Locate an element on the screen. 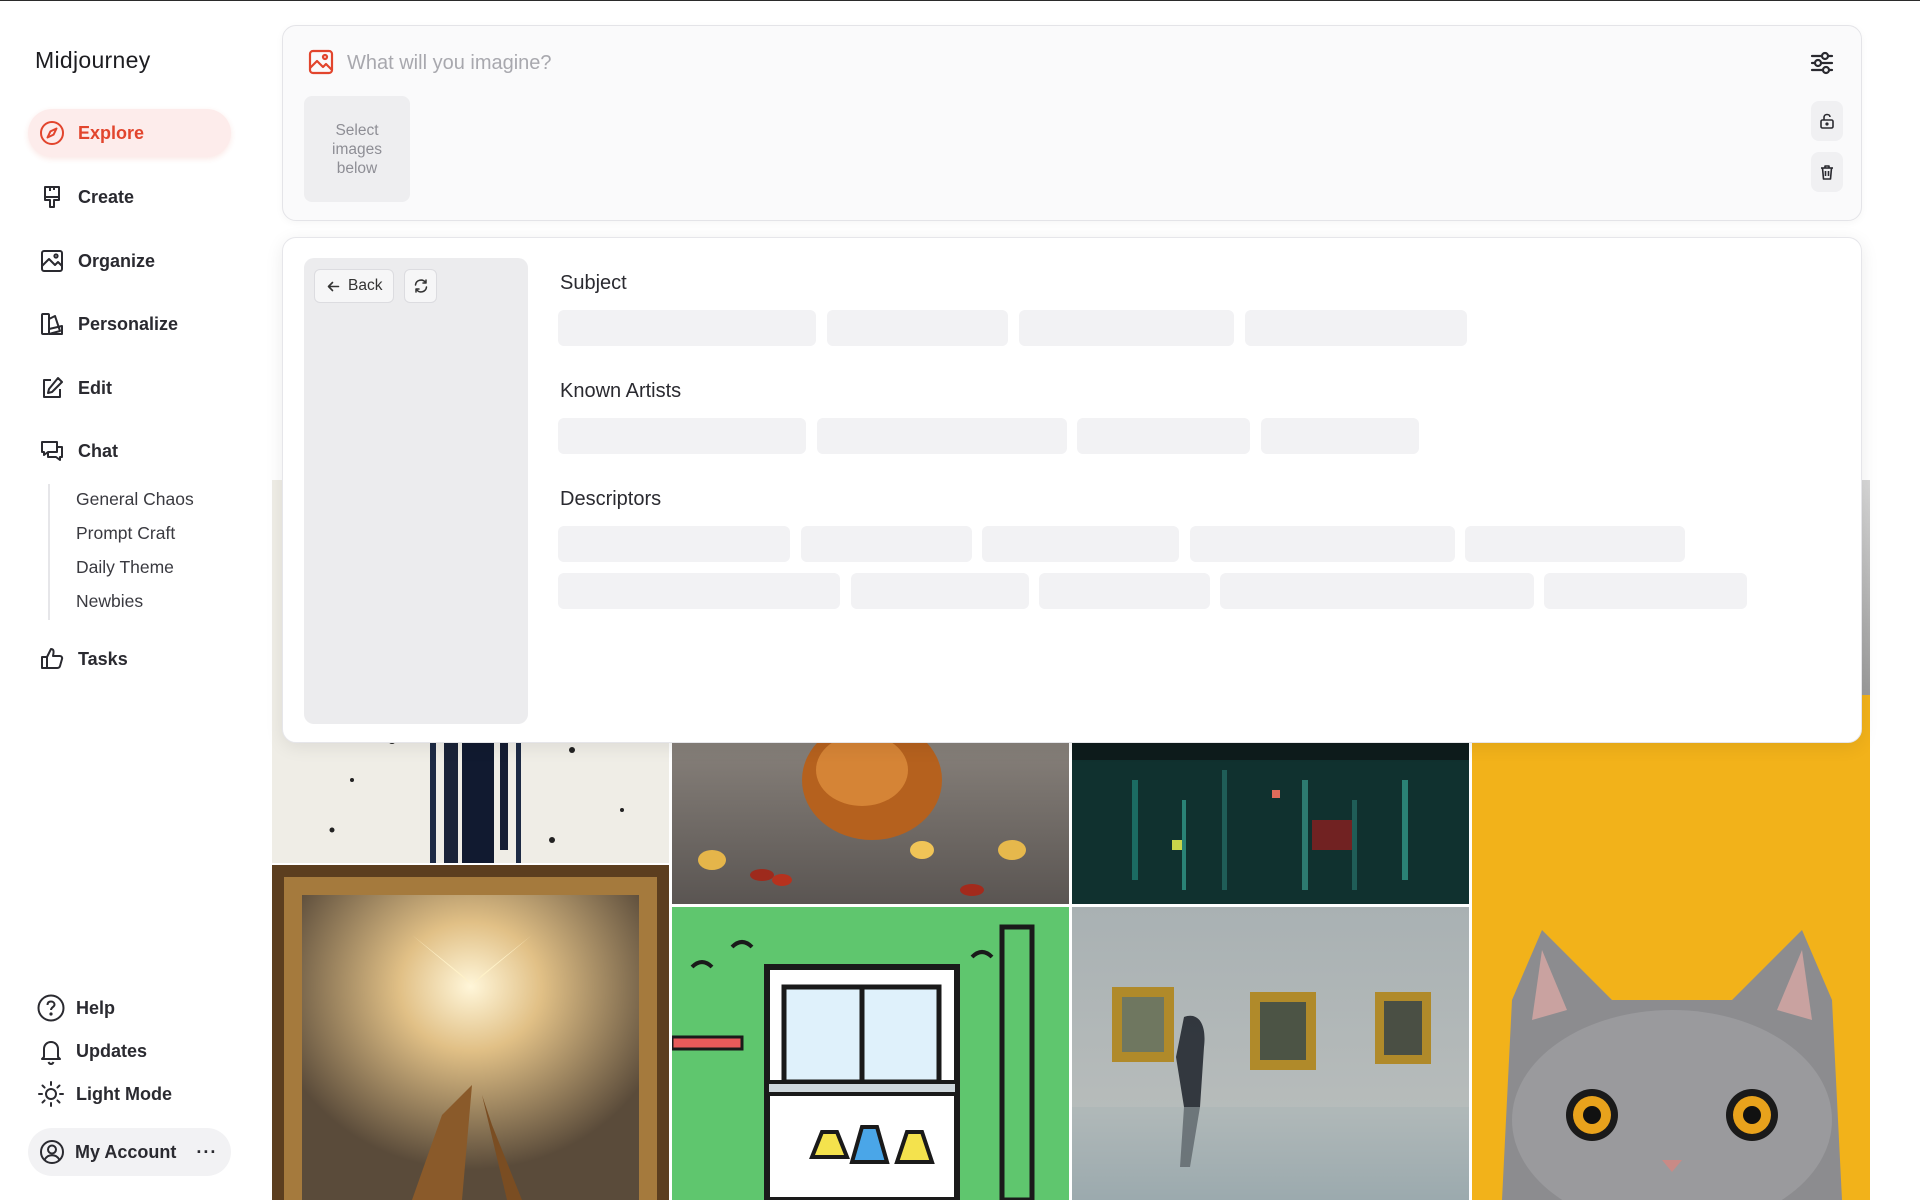 The width and height of the screenshot is (1920, 1200). help-icon is located at coordinates (51, 1008).